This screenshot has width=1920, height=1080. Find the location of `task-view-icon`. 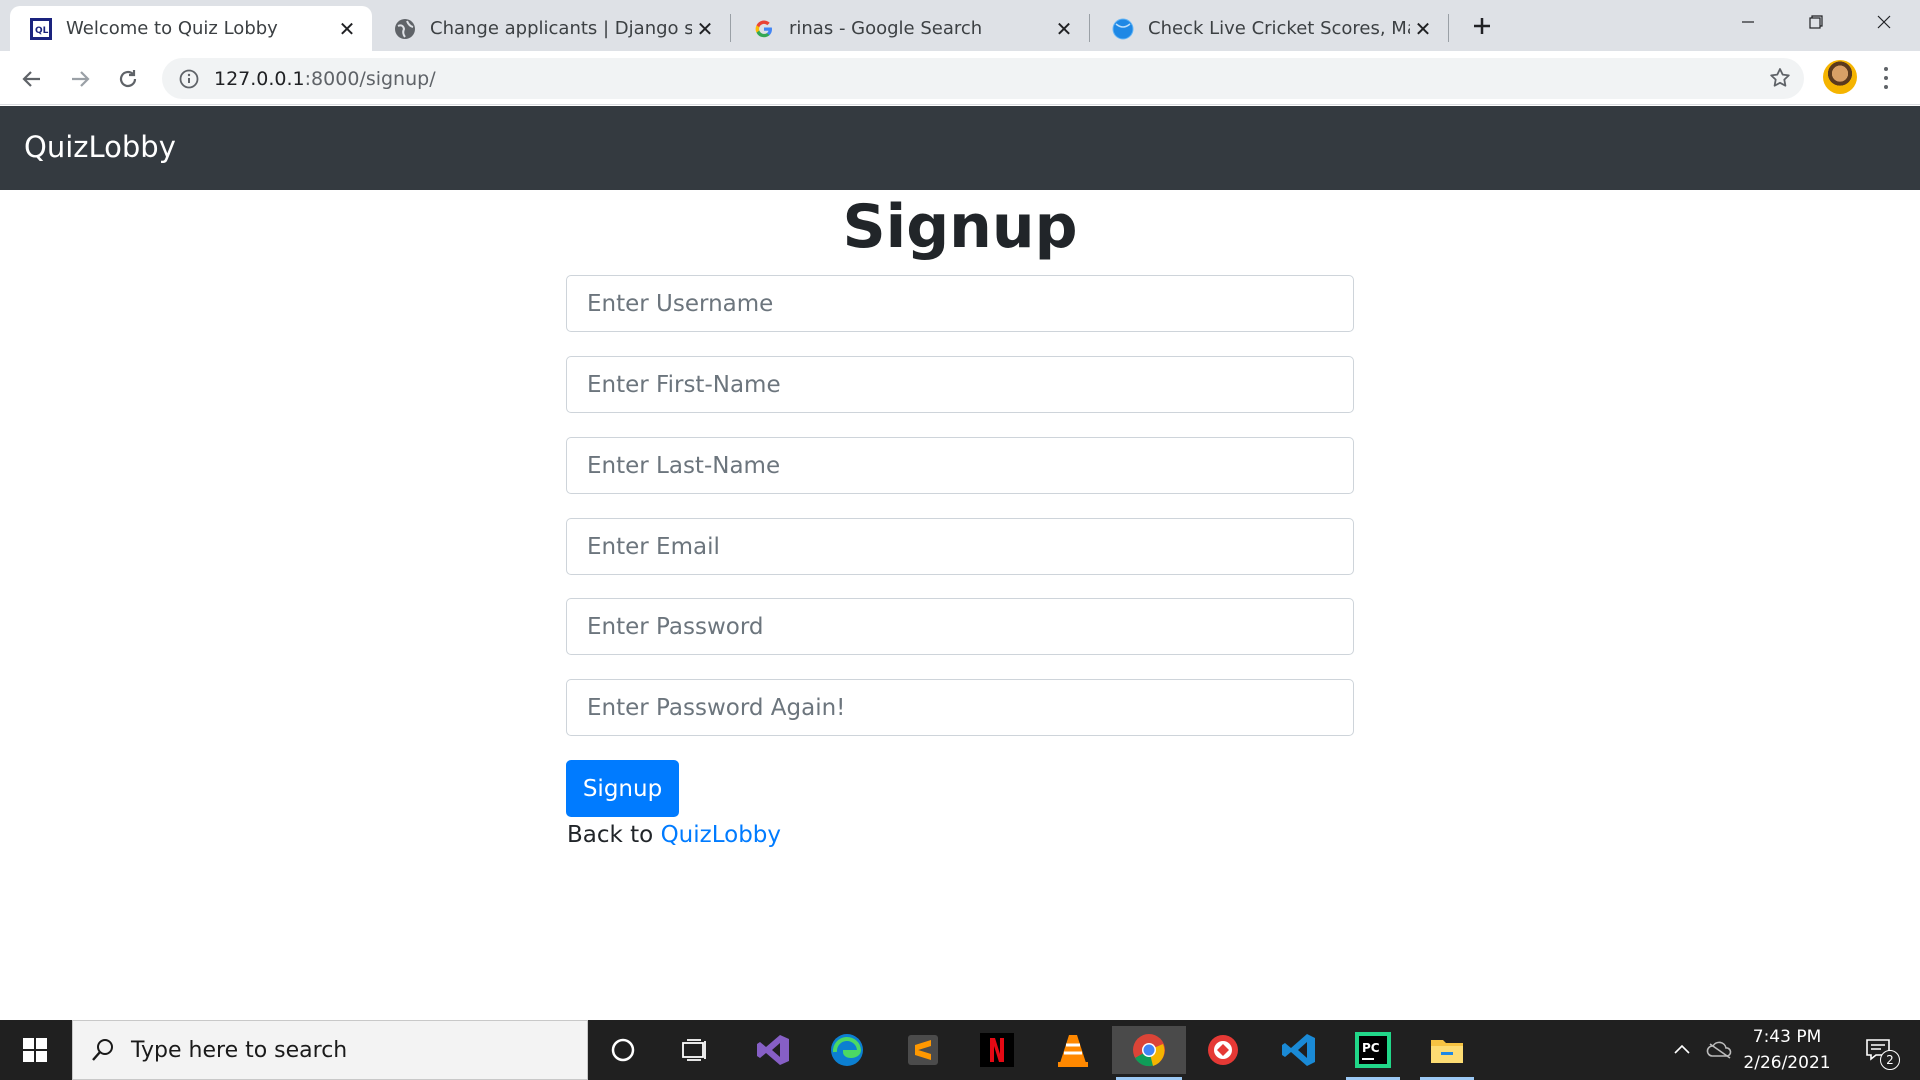

task-view-icon is located at coordinates (695, 1050).